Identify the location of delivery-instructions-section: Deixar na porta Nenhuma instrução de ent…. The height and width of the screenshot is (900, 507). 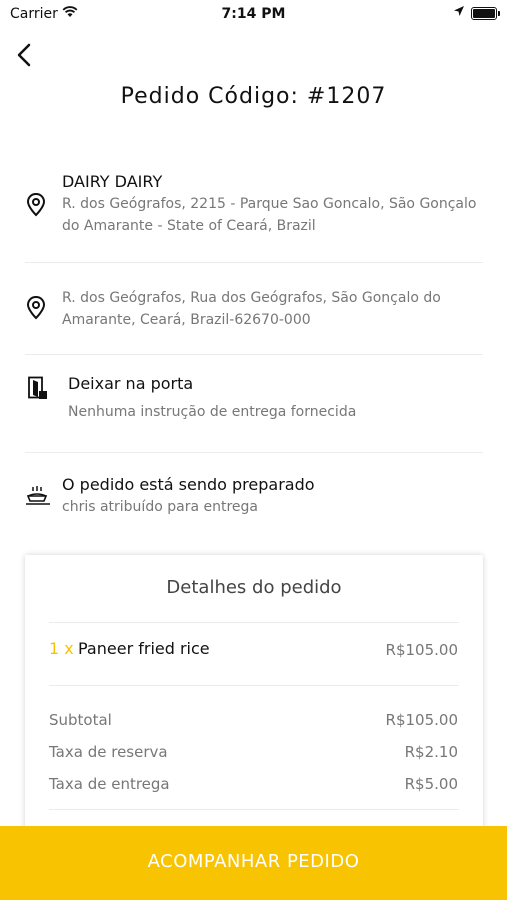
(254, 404).